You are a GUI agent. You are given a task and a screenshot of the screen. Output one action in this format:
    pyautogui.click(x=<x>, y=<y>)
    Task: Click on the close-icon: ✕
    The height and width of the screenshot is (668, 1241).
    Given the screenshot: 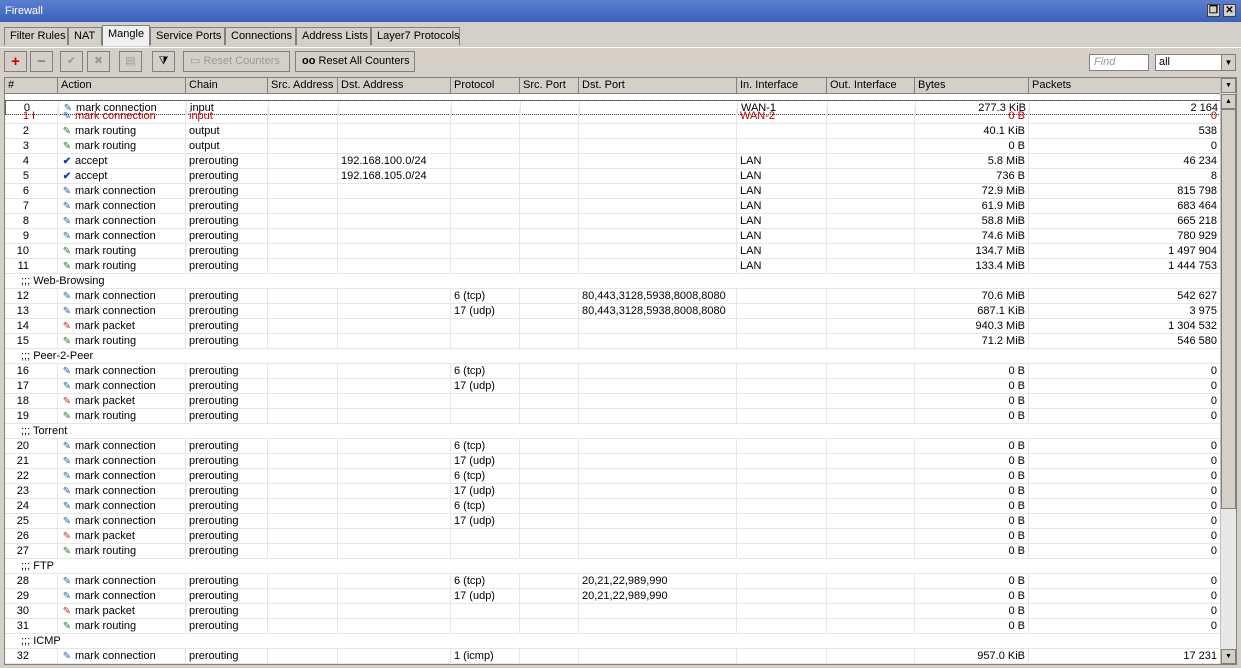 What is the action you would take?
    pyautogui.click(x=1229, y=10)
    